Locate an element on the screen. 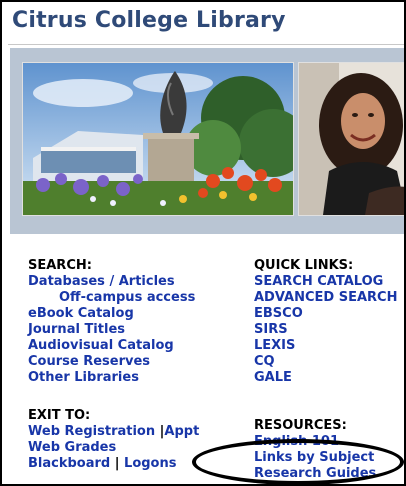  exit-to-heading: EXIT TO: is located at coordinates (59, 415).